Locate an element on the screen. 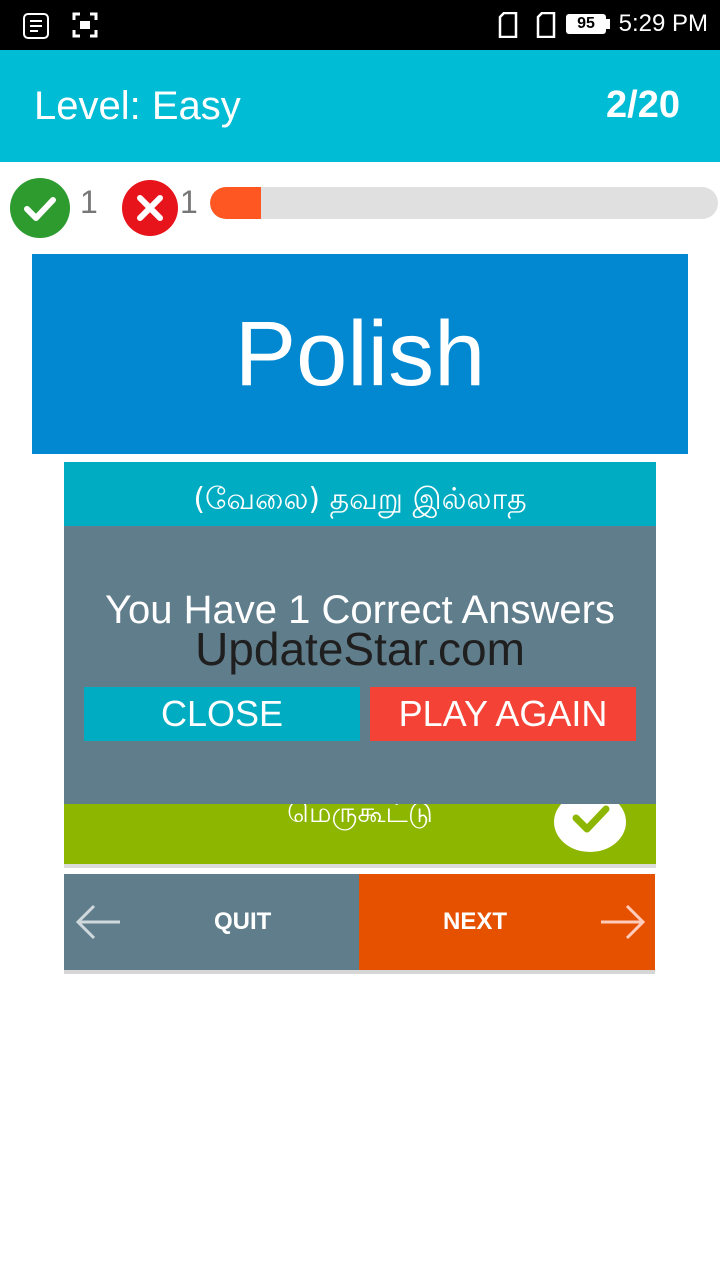 The height and width of the screenshot is (1280, 720). screenshot-icon is located at coordinates (85, 27).